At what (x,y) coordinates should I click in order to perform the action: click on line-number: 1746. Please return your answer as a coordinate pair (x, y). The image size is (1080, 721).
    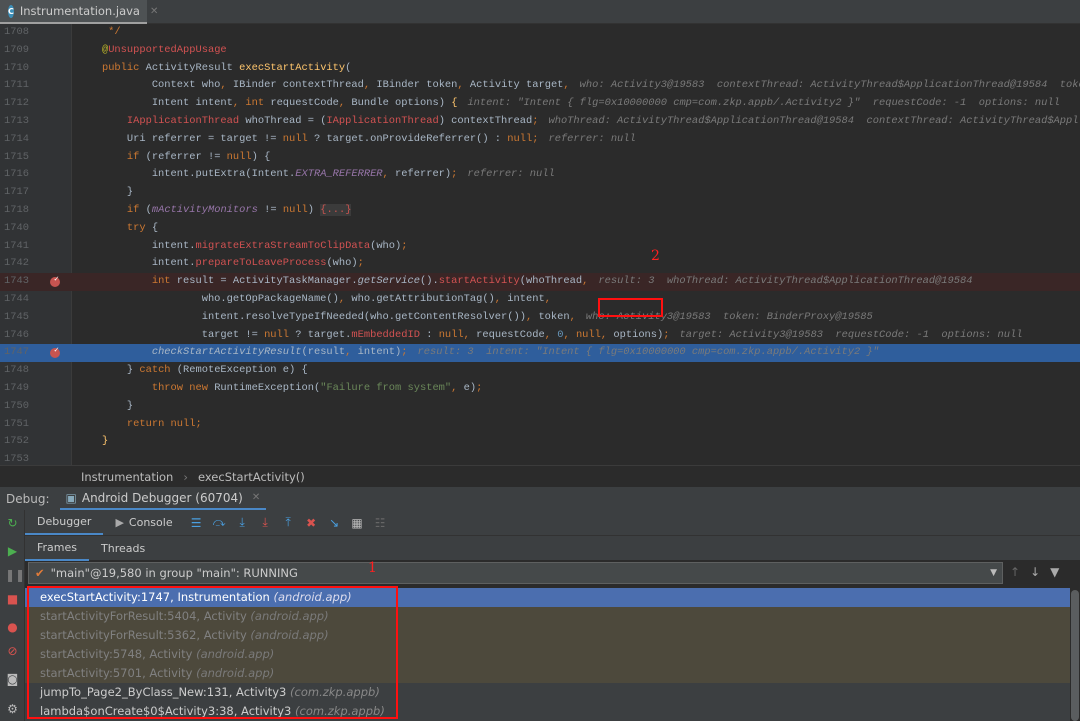
    Looking at the image, I should click on (17, 336).